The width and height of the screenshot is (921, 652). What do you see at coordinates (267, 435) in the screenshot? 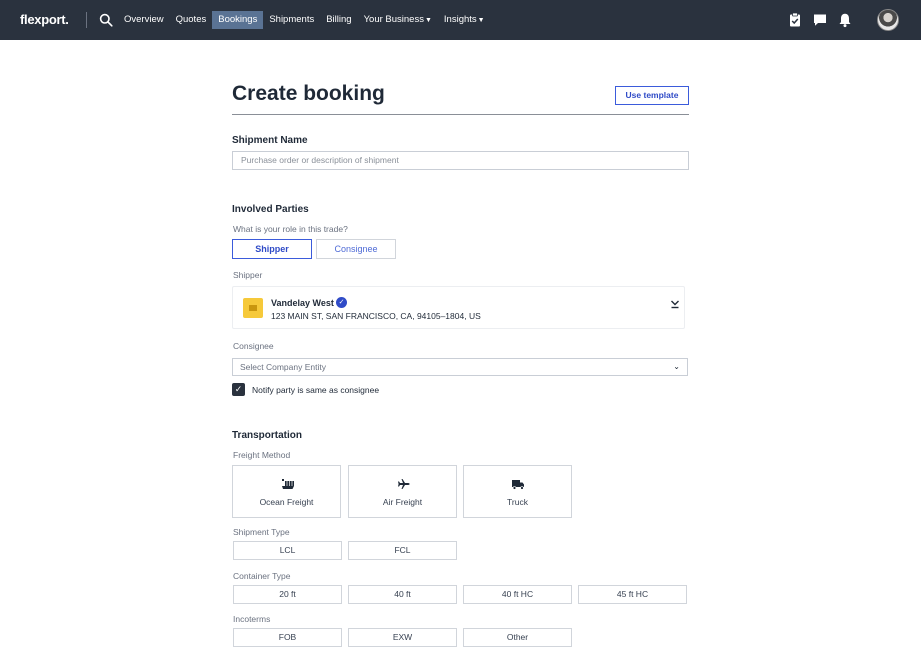
I see `transportation-heading: Transportation` at bounding box center [267, 435].